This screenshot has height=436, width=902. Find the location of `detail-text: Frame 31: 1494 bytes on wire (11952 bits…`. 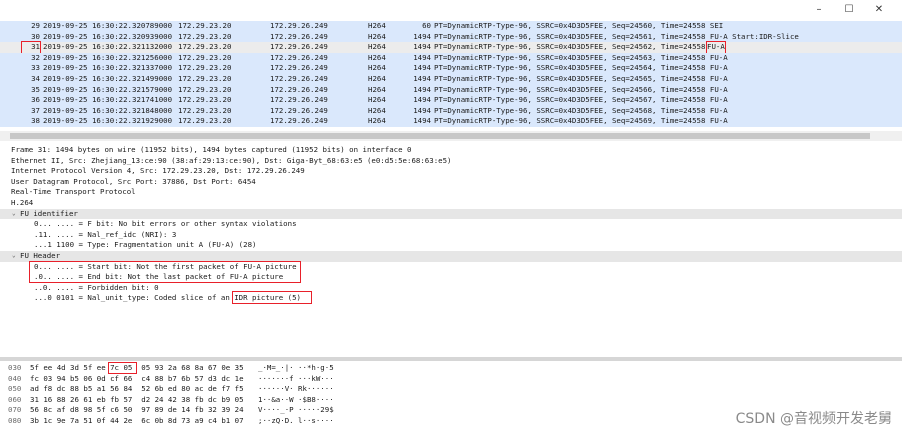

detail-text: Frame 31: 1494 bytes on wire (11952 bits… is located at coordinates (211, 149).